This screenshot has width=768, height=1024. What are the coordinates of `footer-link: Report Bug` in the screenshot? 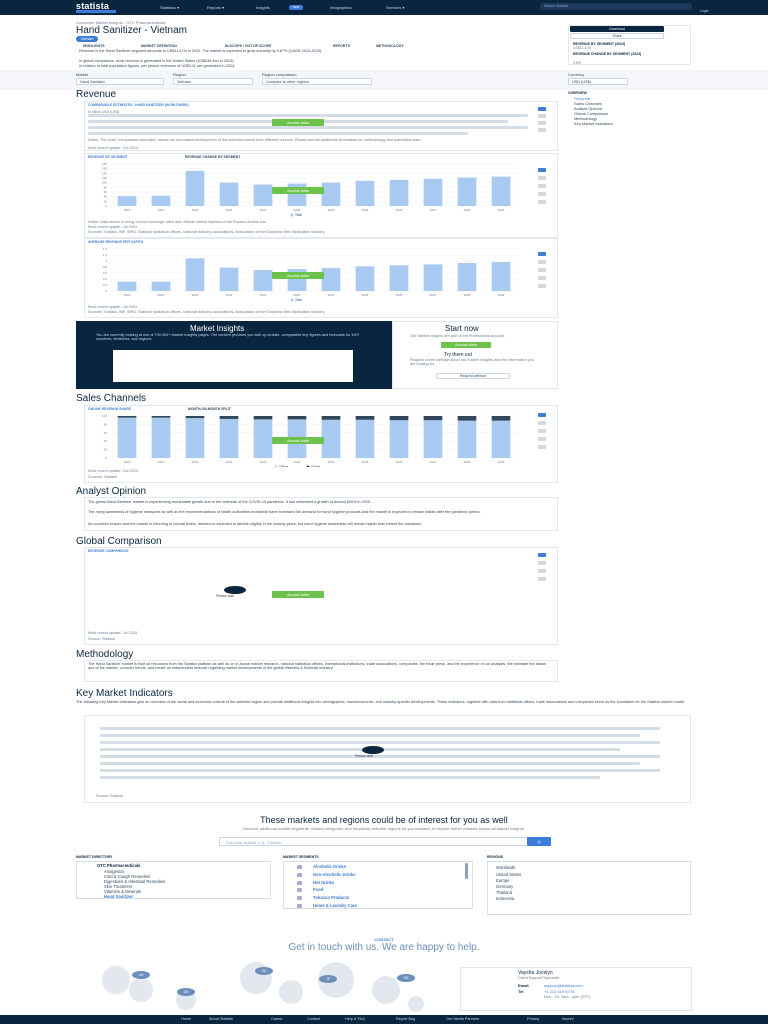 It's located at (405, 1019).